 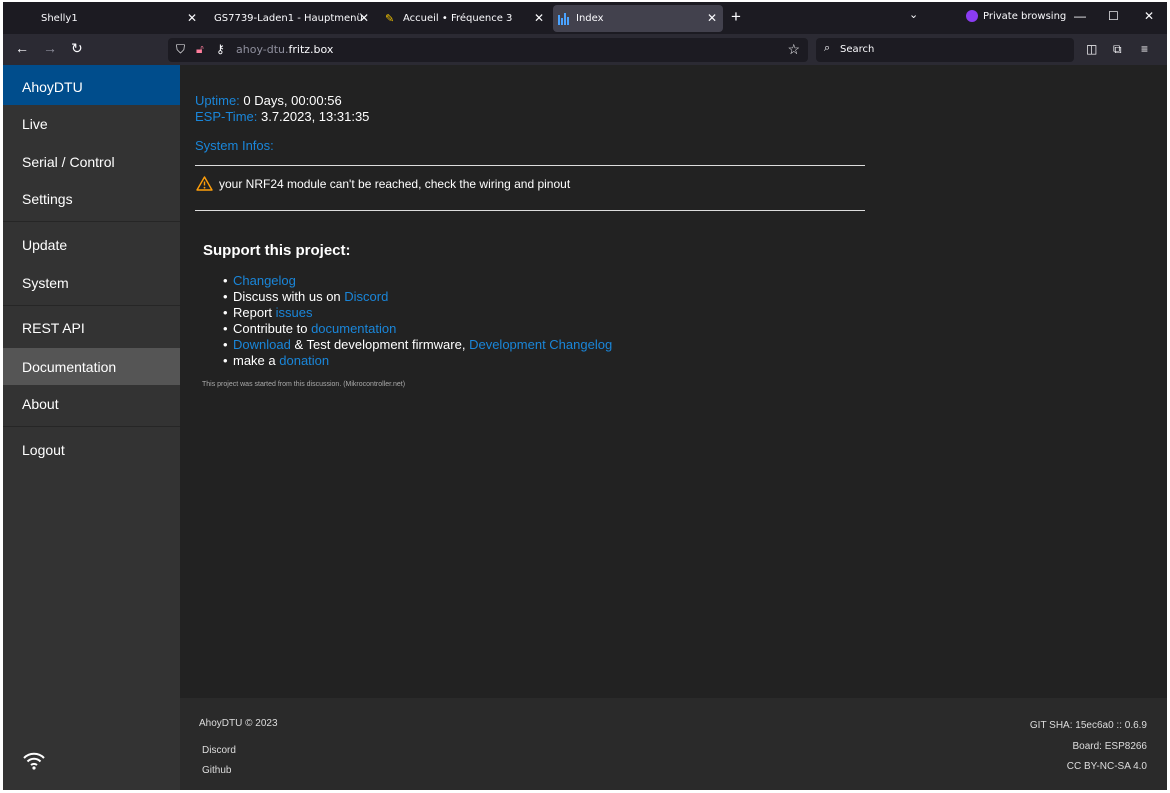 I want to click on uptime-value: 0 Days, 00:00:56, so click(x=292, y=100).